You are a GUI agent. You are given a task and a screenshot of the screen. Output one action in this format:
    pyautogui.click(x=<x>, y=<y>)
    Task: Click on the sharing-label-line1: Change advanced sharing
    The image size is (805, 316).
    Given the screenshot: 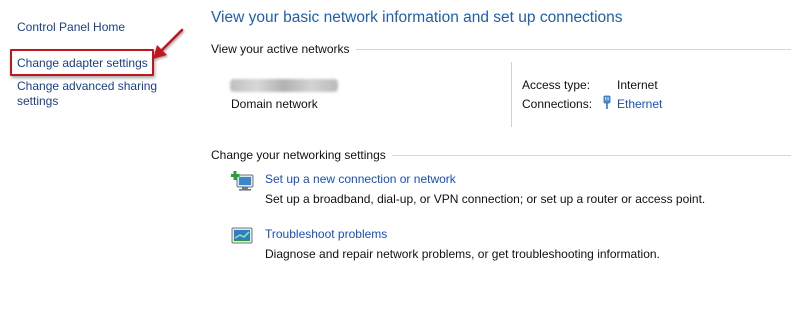 What is the action you would take?
    pyautogui.click(x=87, y=86)
    